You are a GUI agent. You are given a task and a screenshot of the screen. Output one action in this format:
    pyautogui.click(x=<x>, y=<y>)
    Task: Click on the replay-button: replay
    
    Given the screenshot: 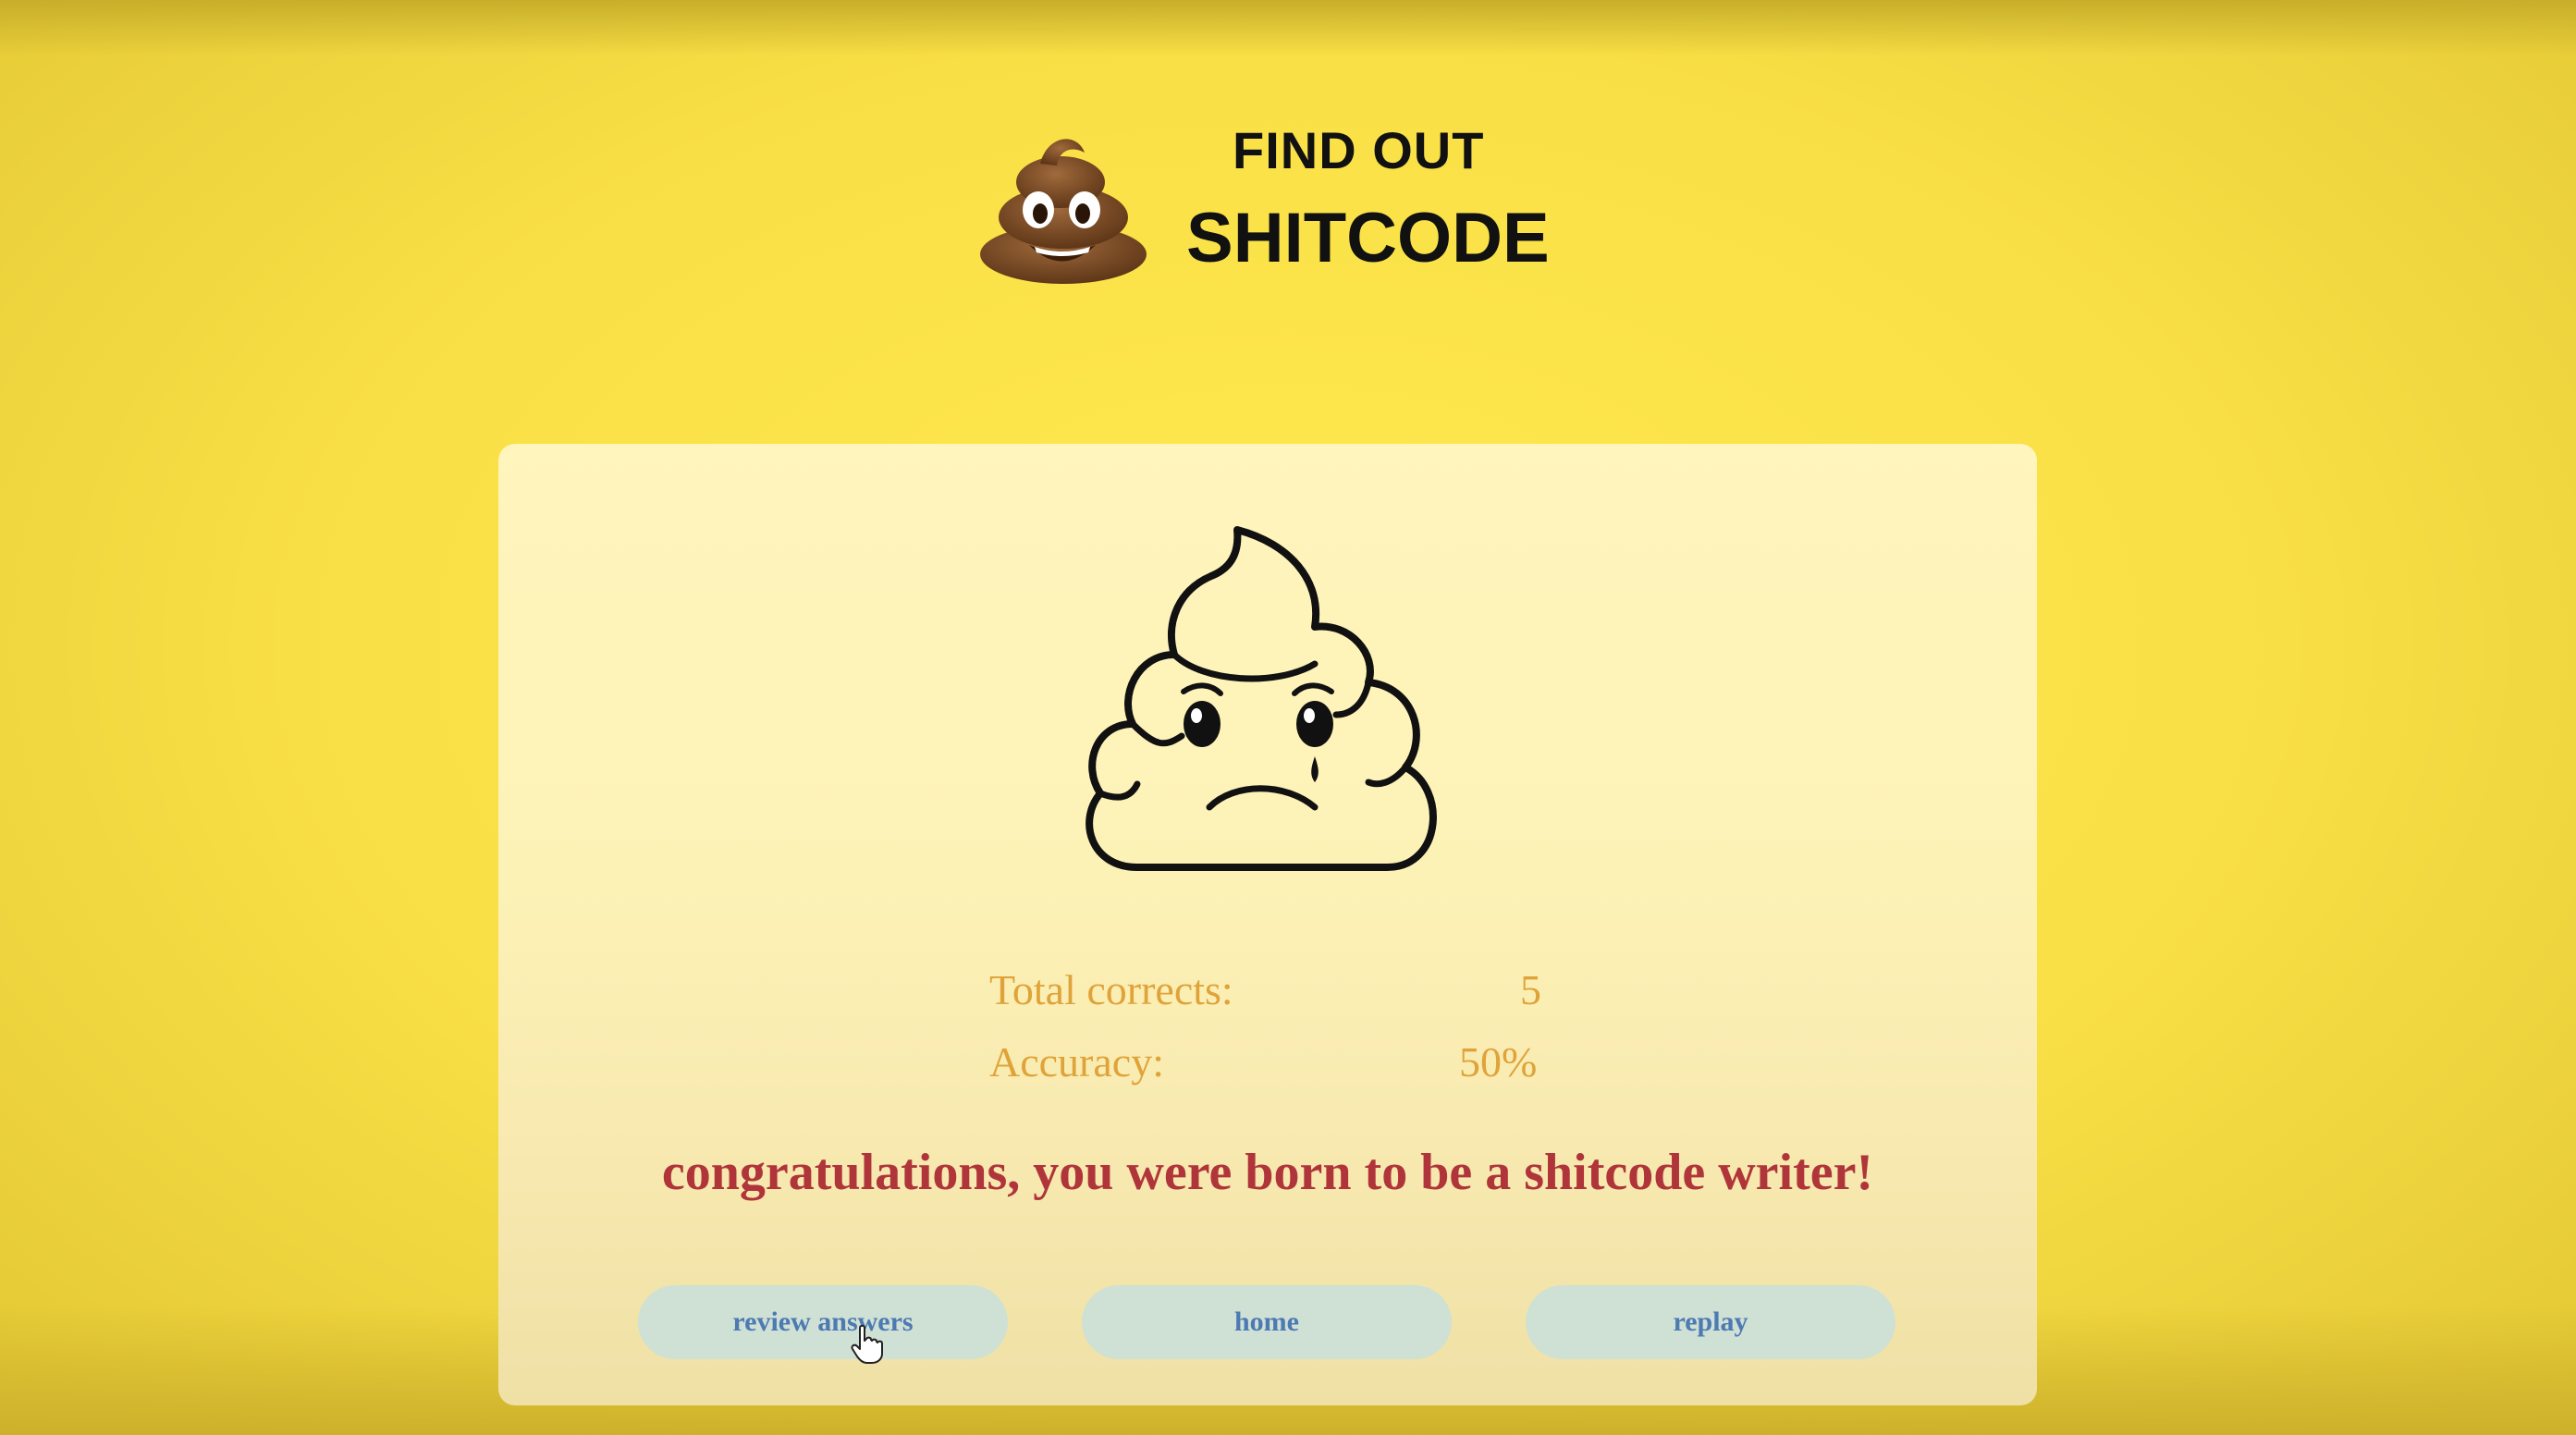 What is the action you would take?
    pyautogui.click(x=1710, y=1322)
    